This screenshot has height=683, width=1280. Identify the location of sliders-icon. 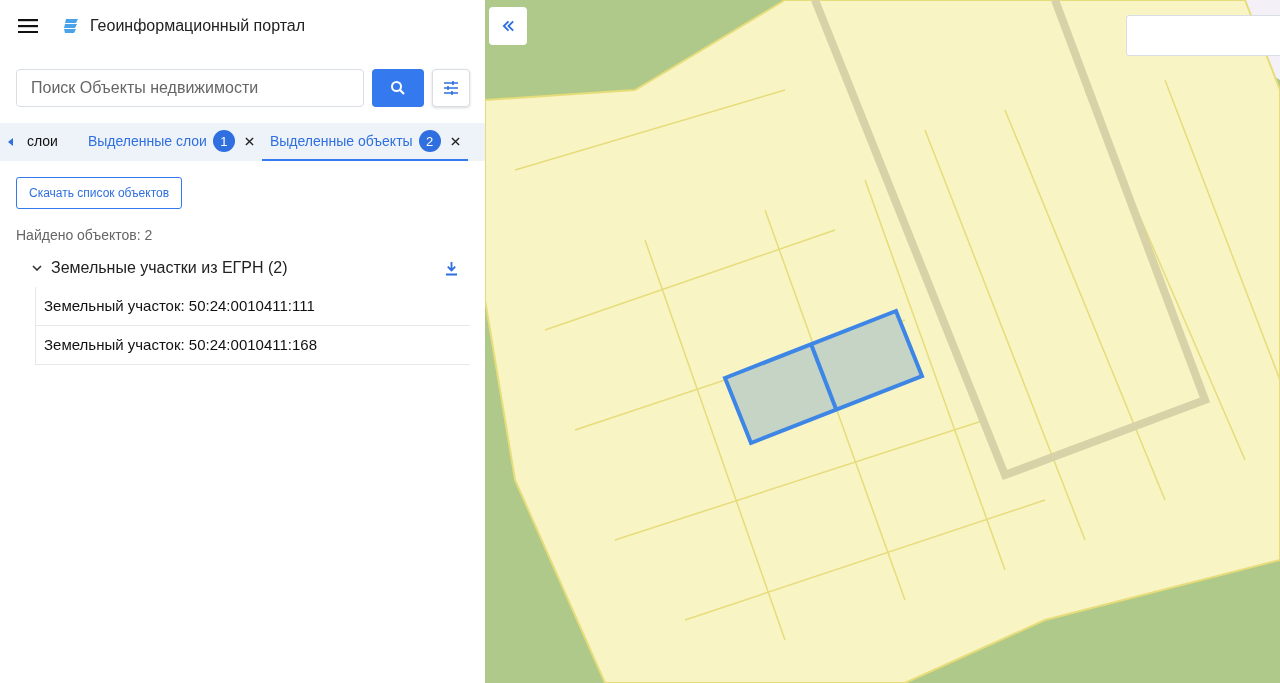
(451, 88).